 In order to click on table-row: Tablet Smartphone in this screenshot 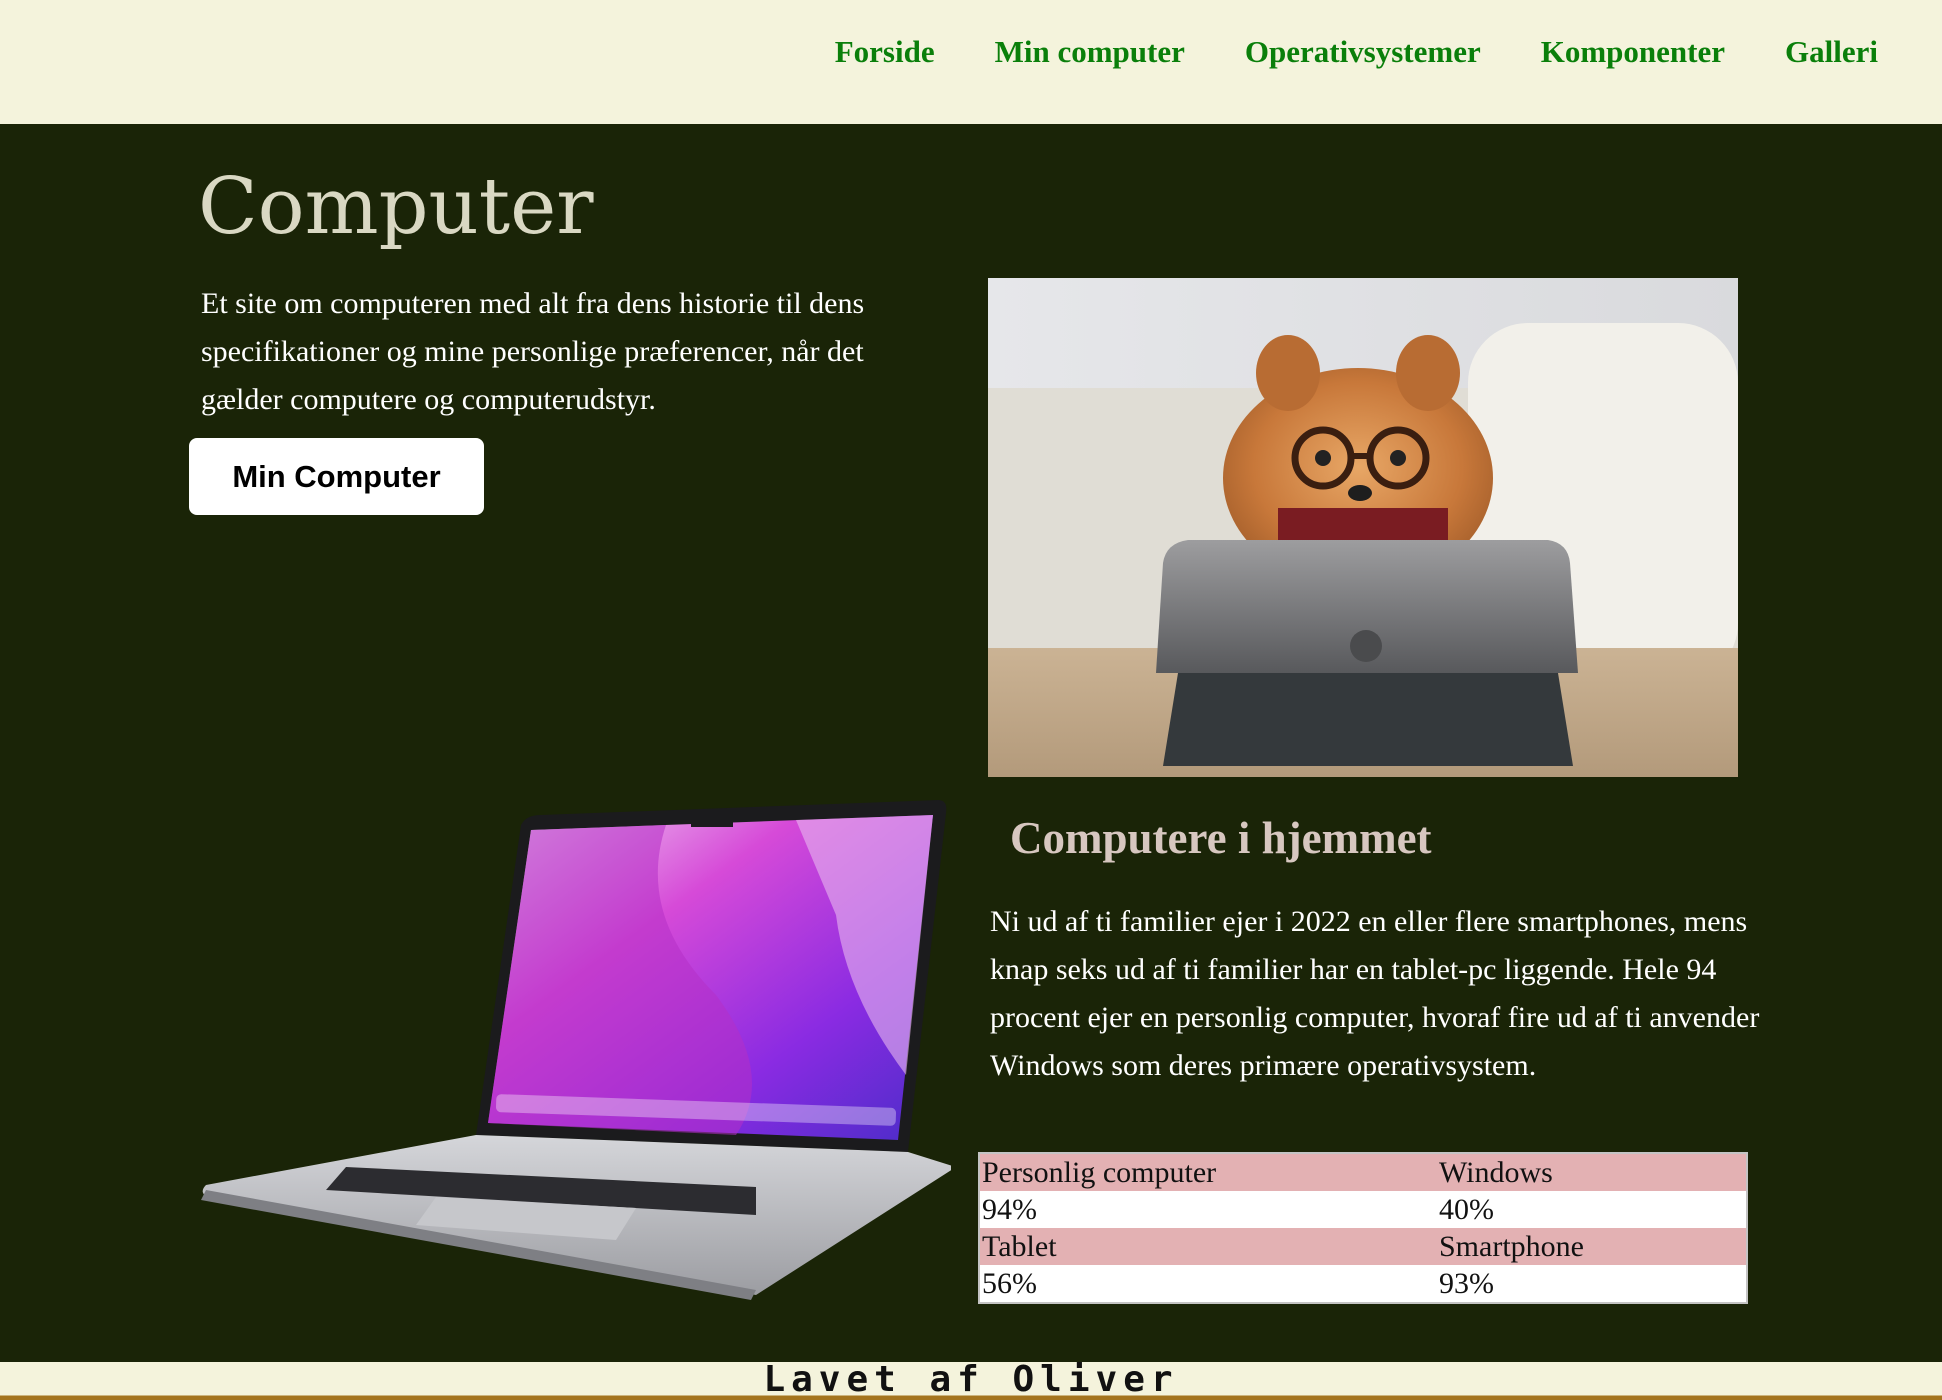, I will do `click(1363, 1246)`.